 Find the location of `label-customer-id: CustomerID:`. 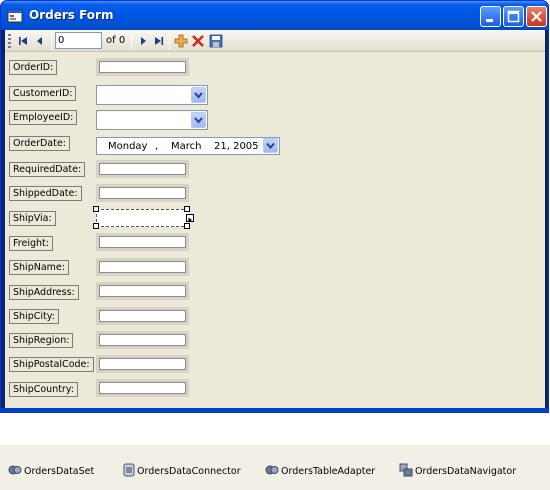

label-customer-id: CustomerID: is located at coordinates (43, 93).